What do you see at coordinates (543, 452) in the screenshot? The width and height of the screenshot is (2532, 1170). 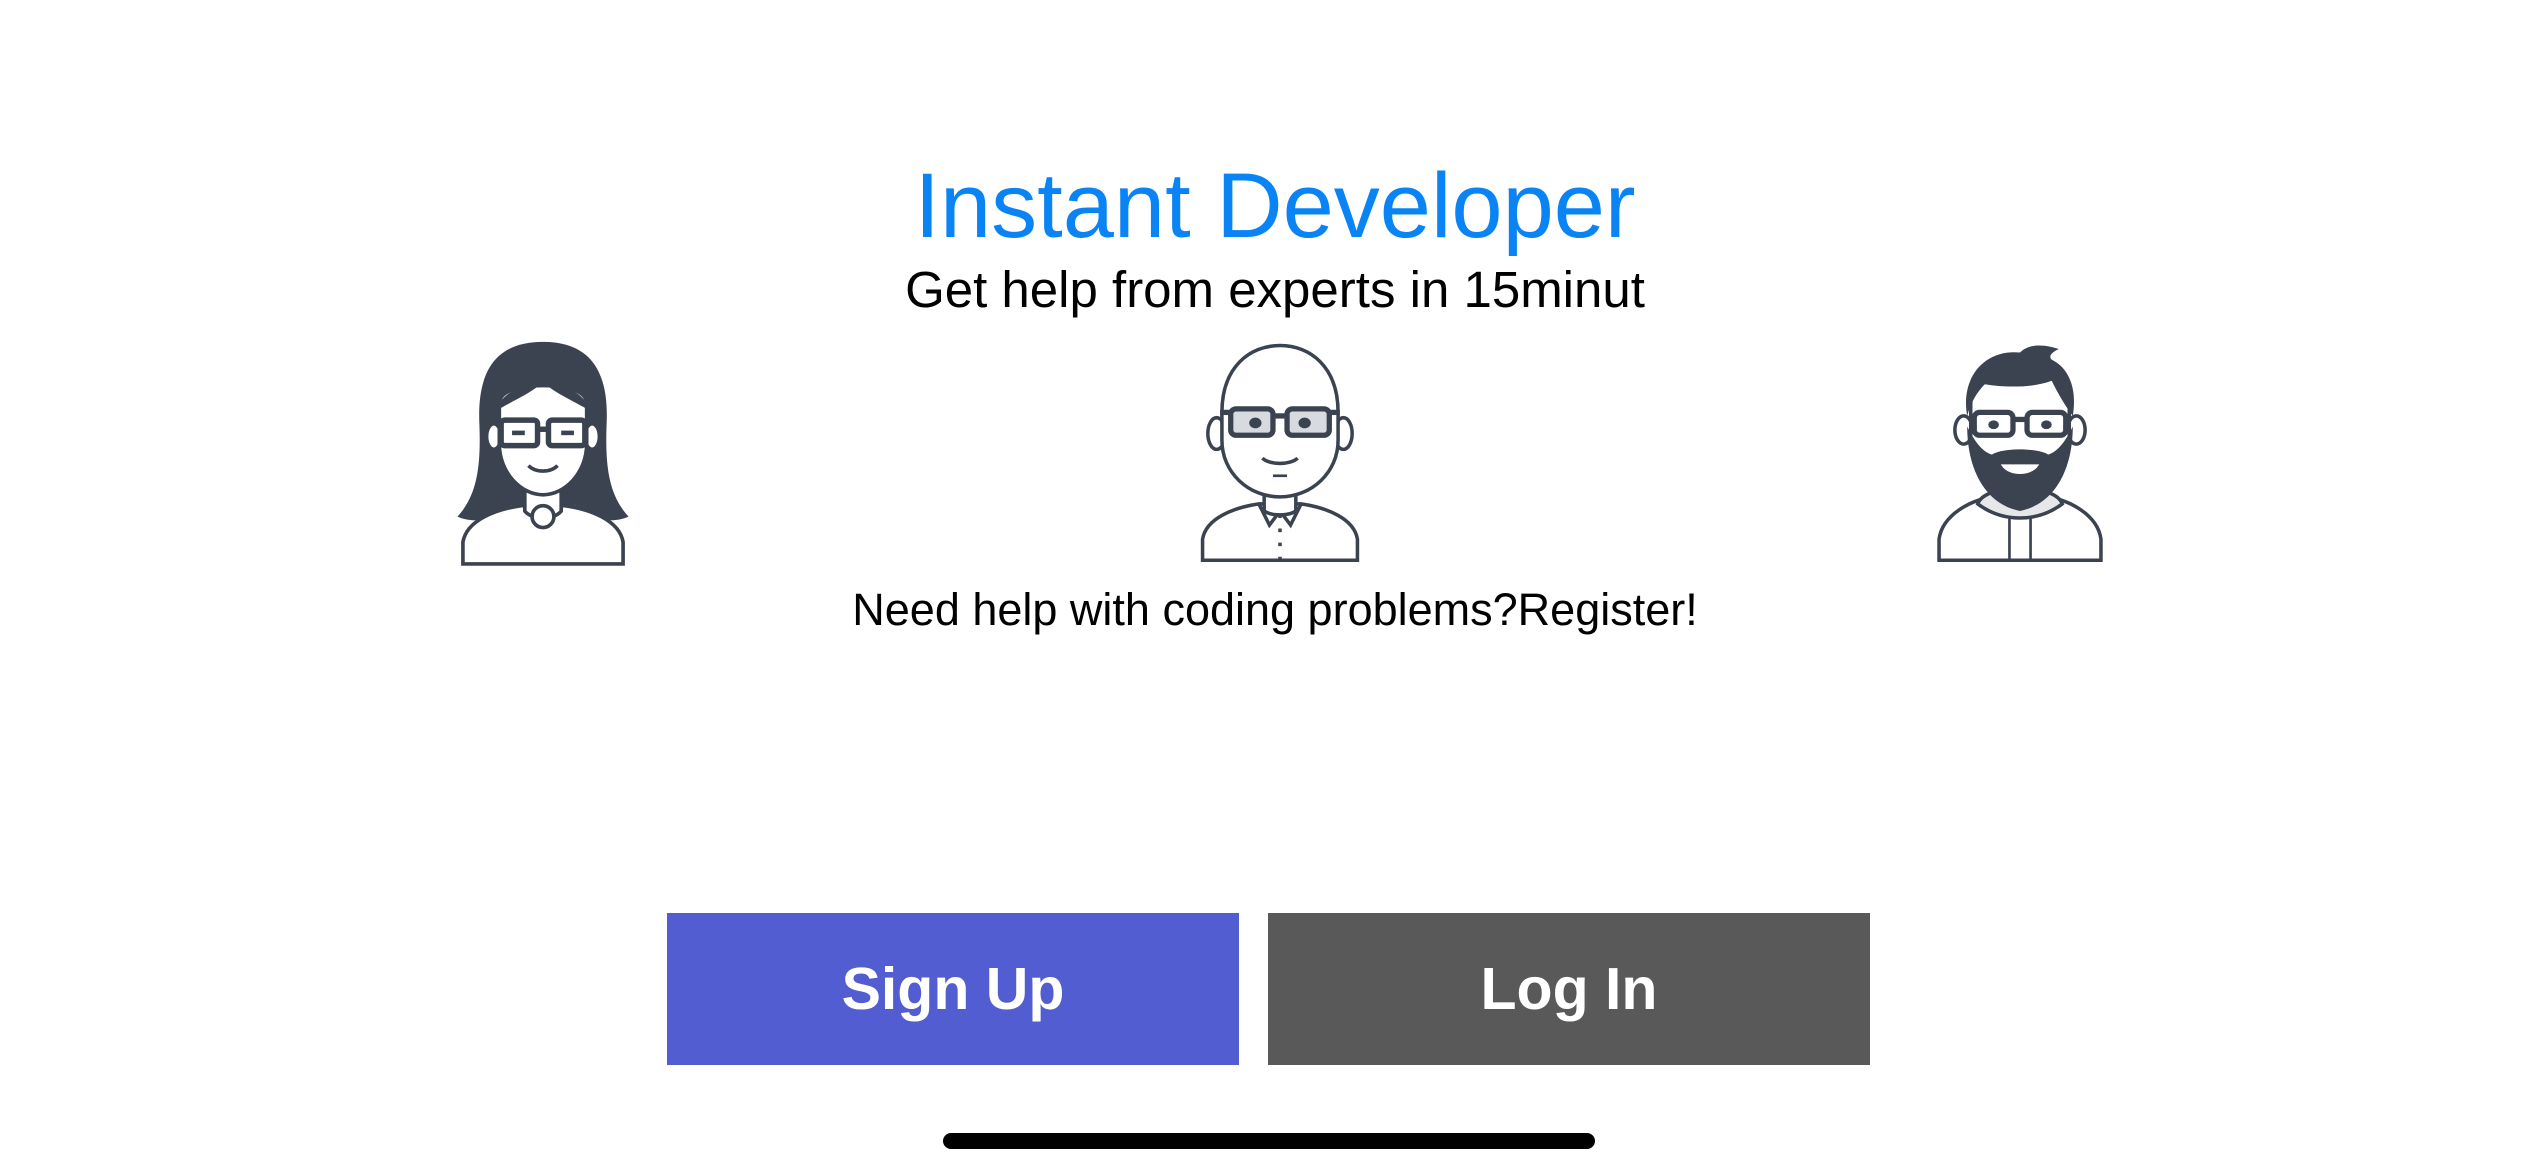 I see `woman-avatar-icon` at bounding box center [543, 452].